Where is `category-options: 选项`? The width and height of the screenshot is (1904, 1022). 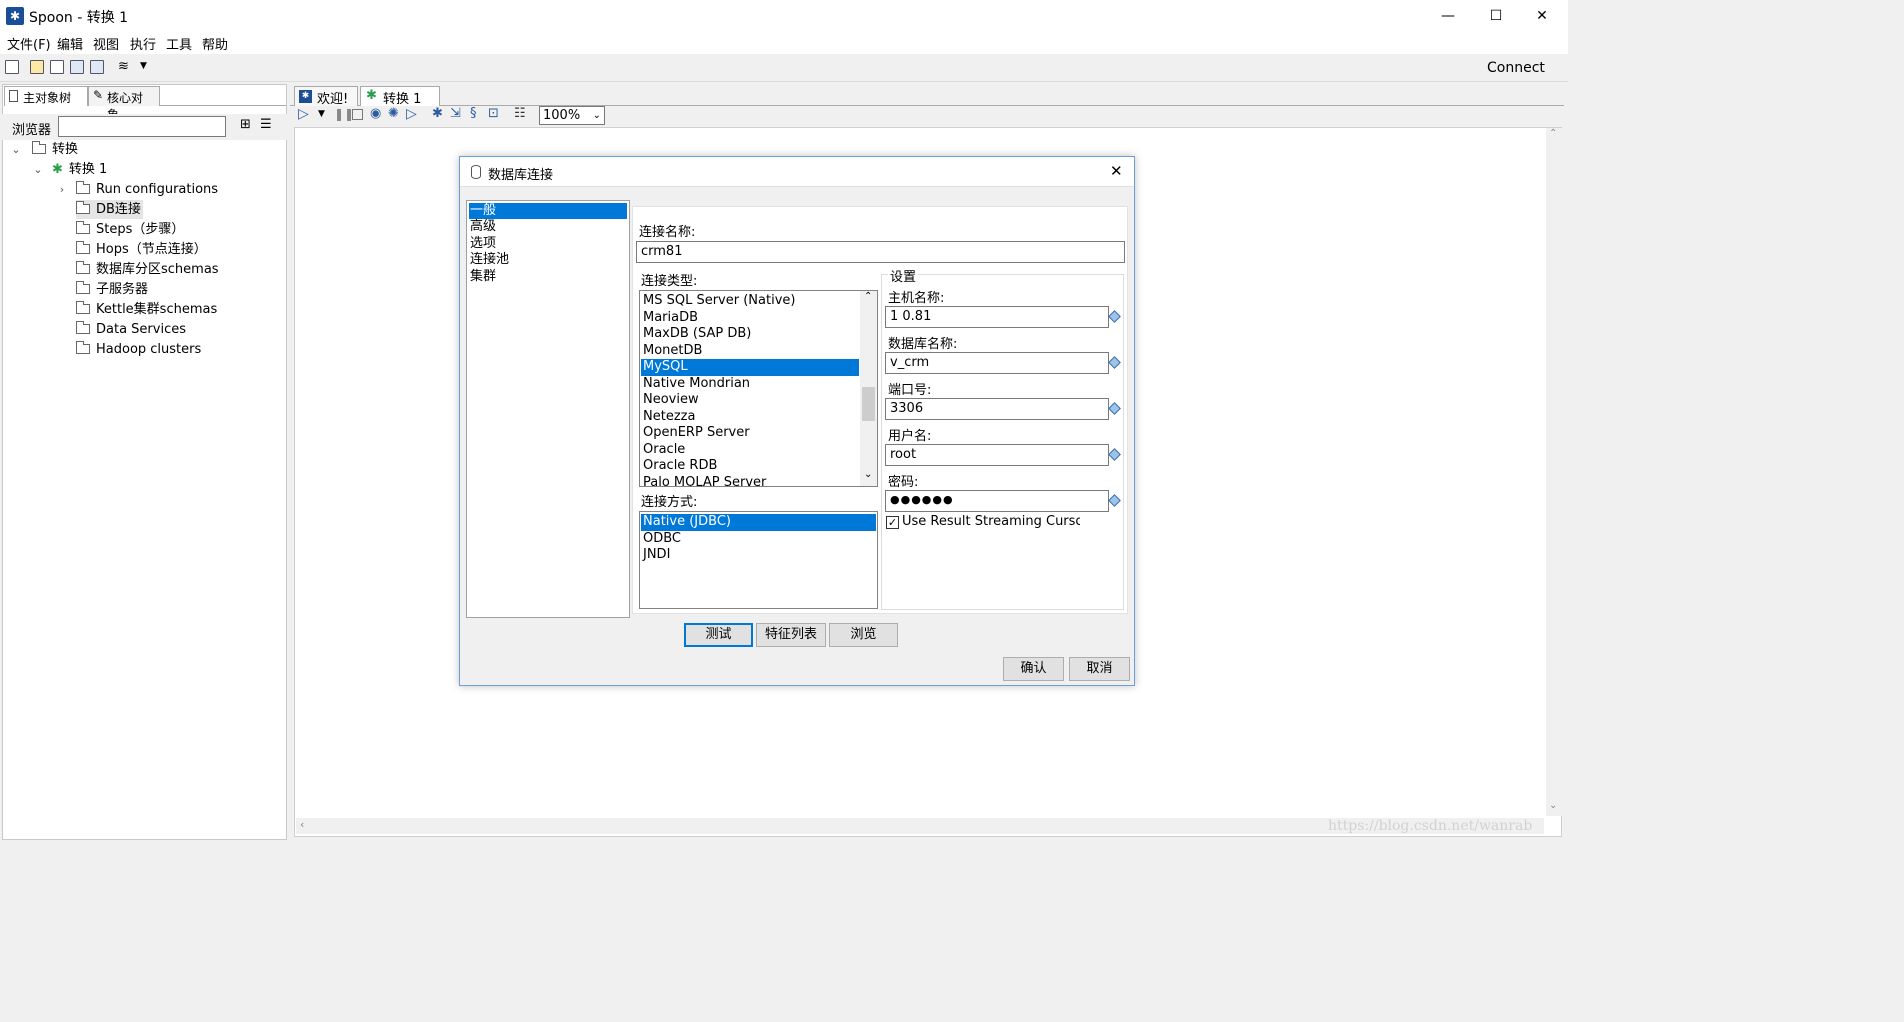 category-options: 选项 is located at coordinates (548, 244).